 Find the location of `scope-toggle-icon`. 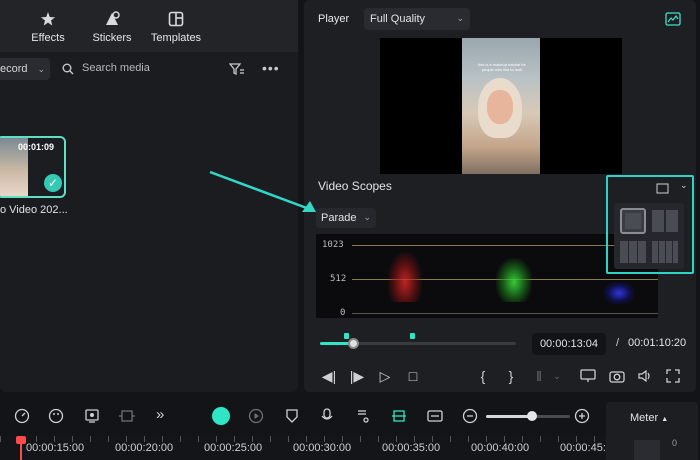

scope-toggle-icon is located at coordinates (673, 19).